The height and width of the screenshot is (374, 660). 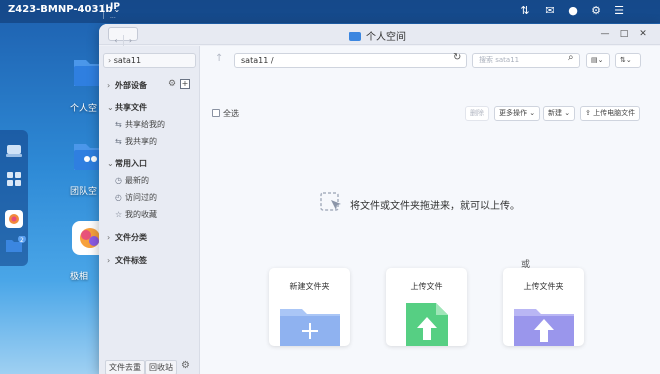 I want to click on folder-plus-icon, so click(x=310, y=327).